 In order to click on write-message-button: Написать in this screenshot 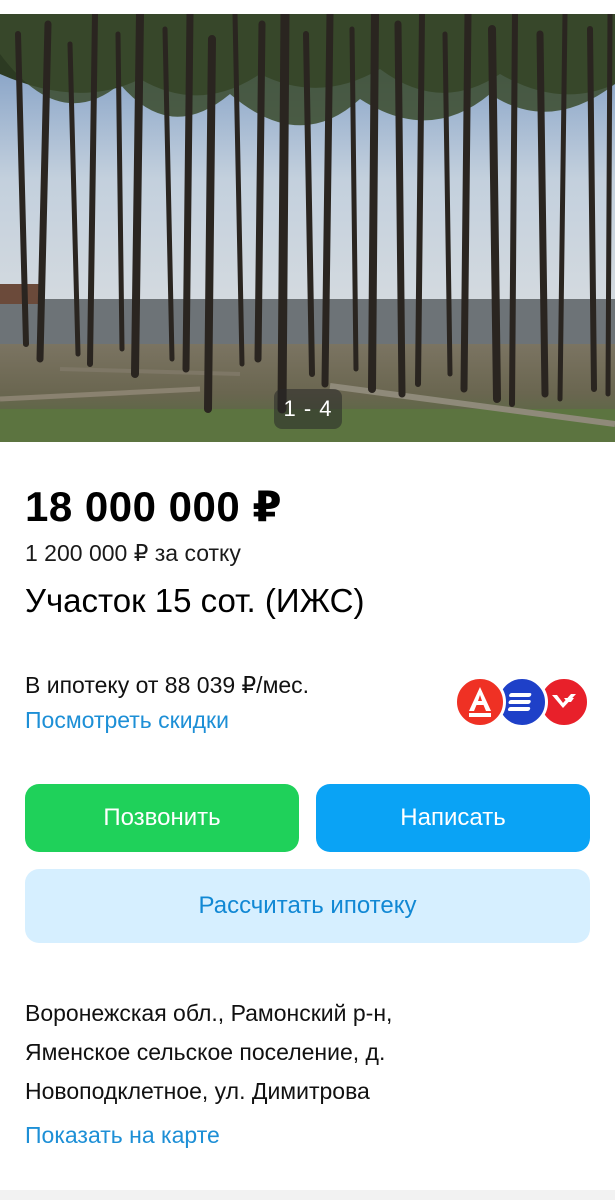, I will do `click(453, 818)`.